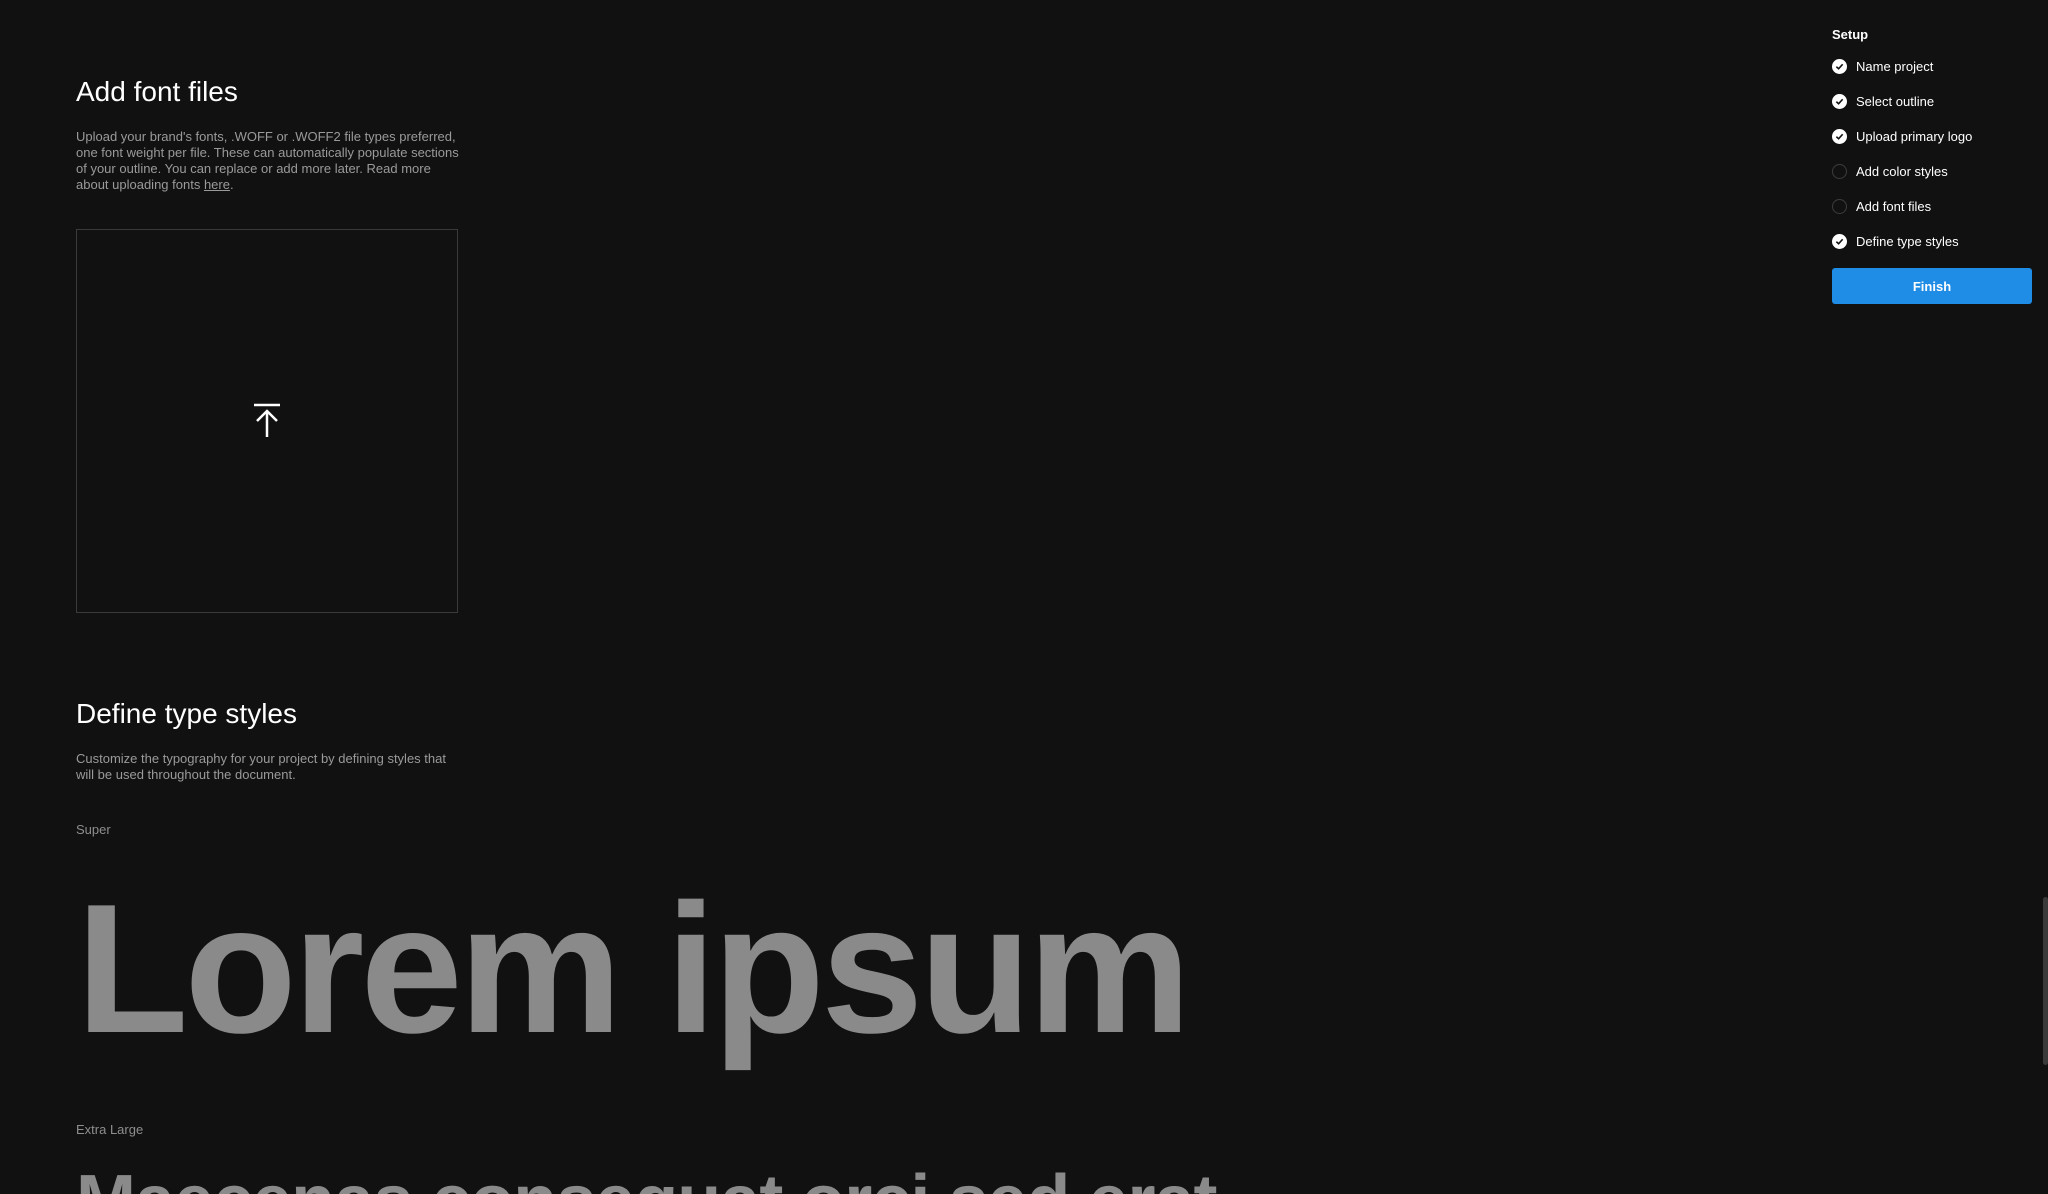 This screenshot has width=2048, height=1194. I want to click on setup-step-name-project: Name project, so click(1882, 66).